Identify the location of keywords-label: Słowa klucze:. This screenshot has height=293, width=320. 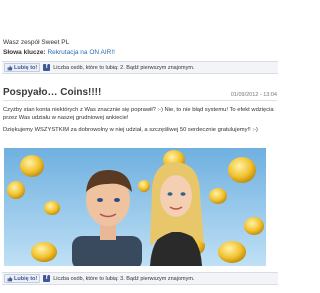
(24, 52).